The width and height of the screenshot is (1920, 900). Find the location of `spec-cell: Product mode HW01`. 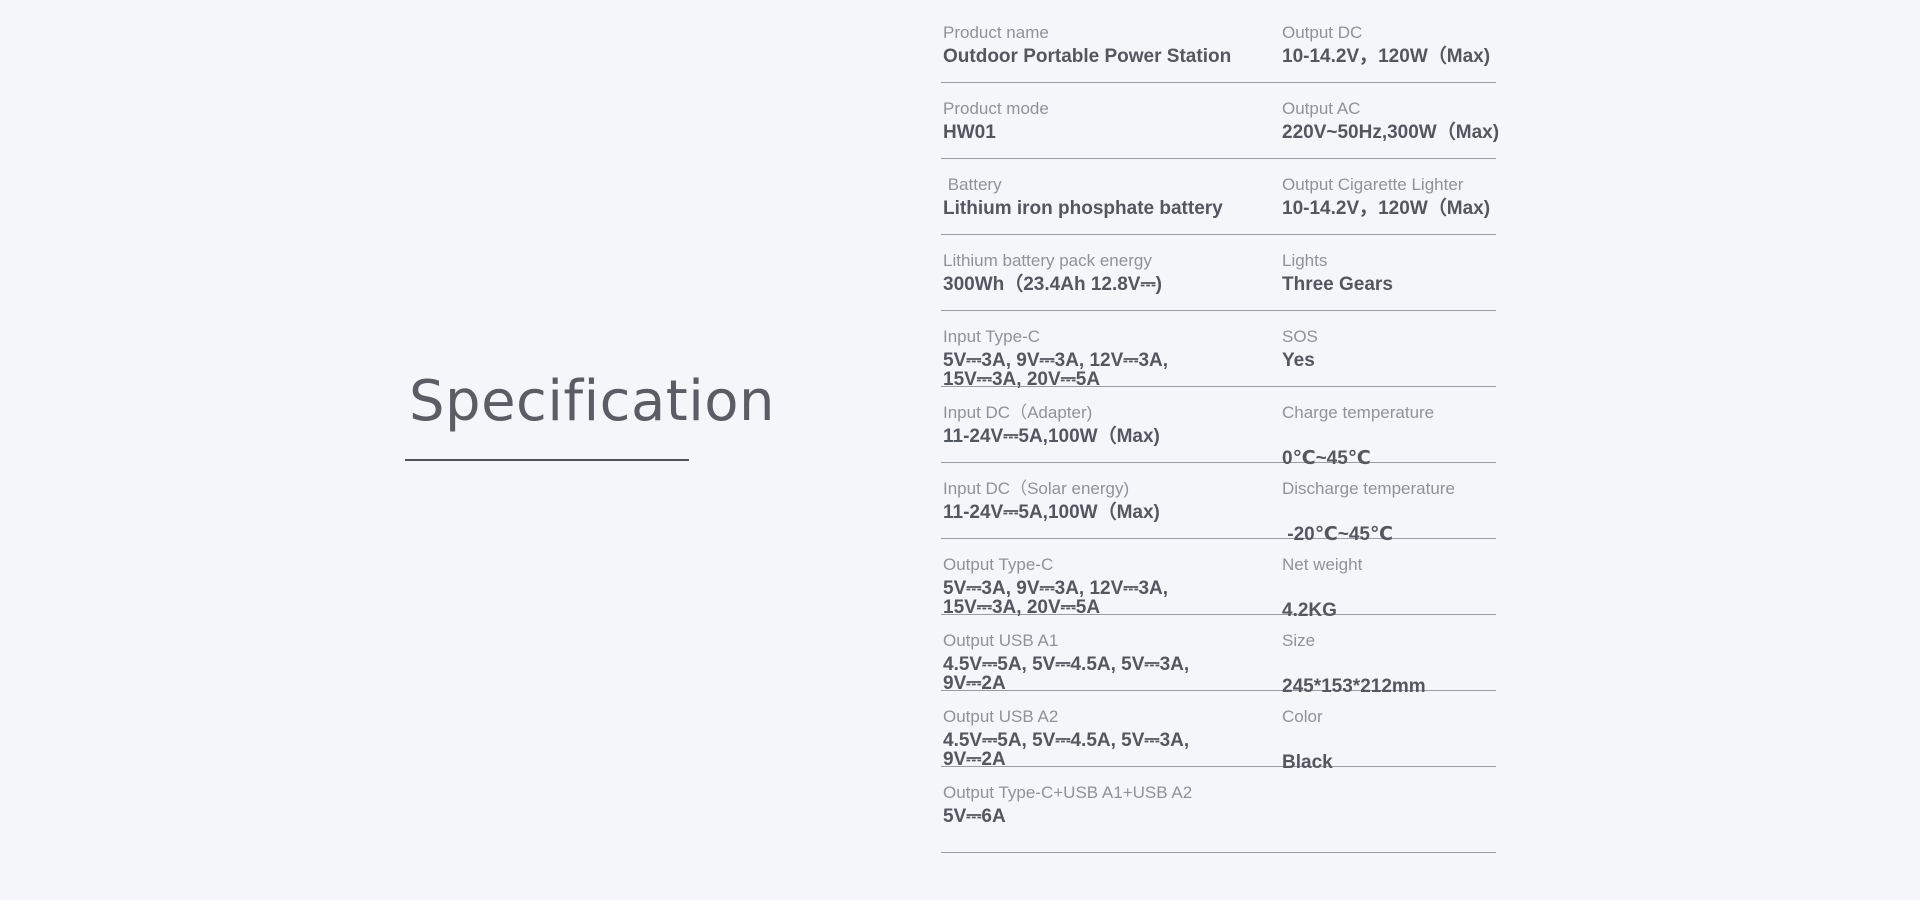

spec-cell: Product mode HW01 is located at coordinates (1108, 120).